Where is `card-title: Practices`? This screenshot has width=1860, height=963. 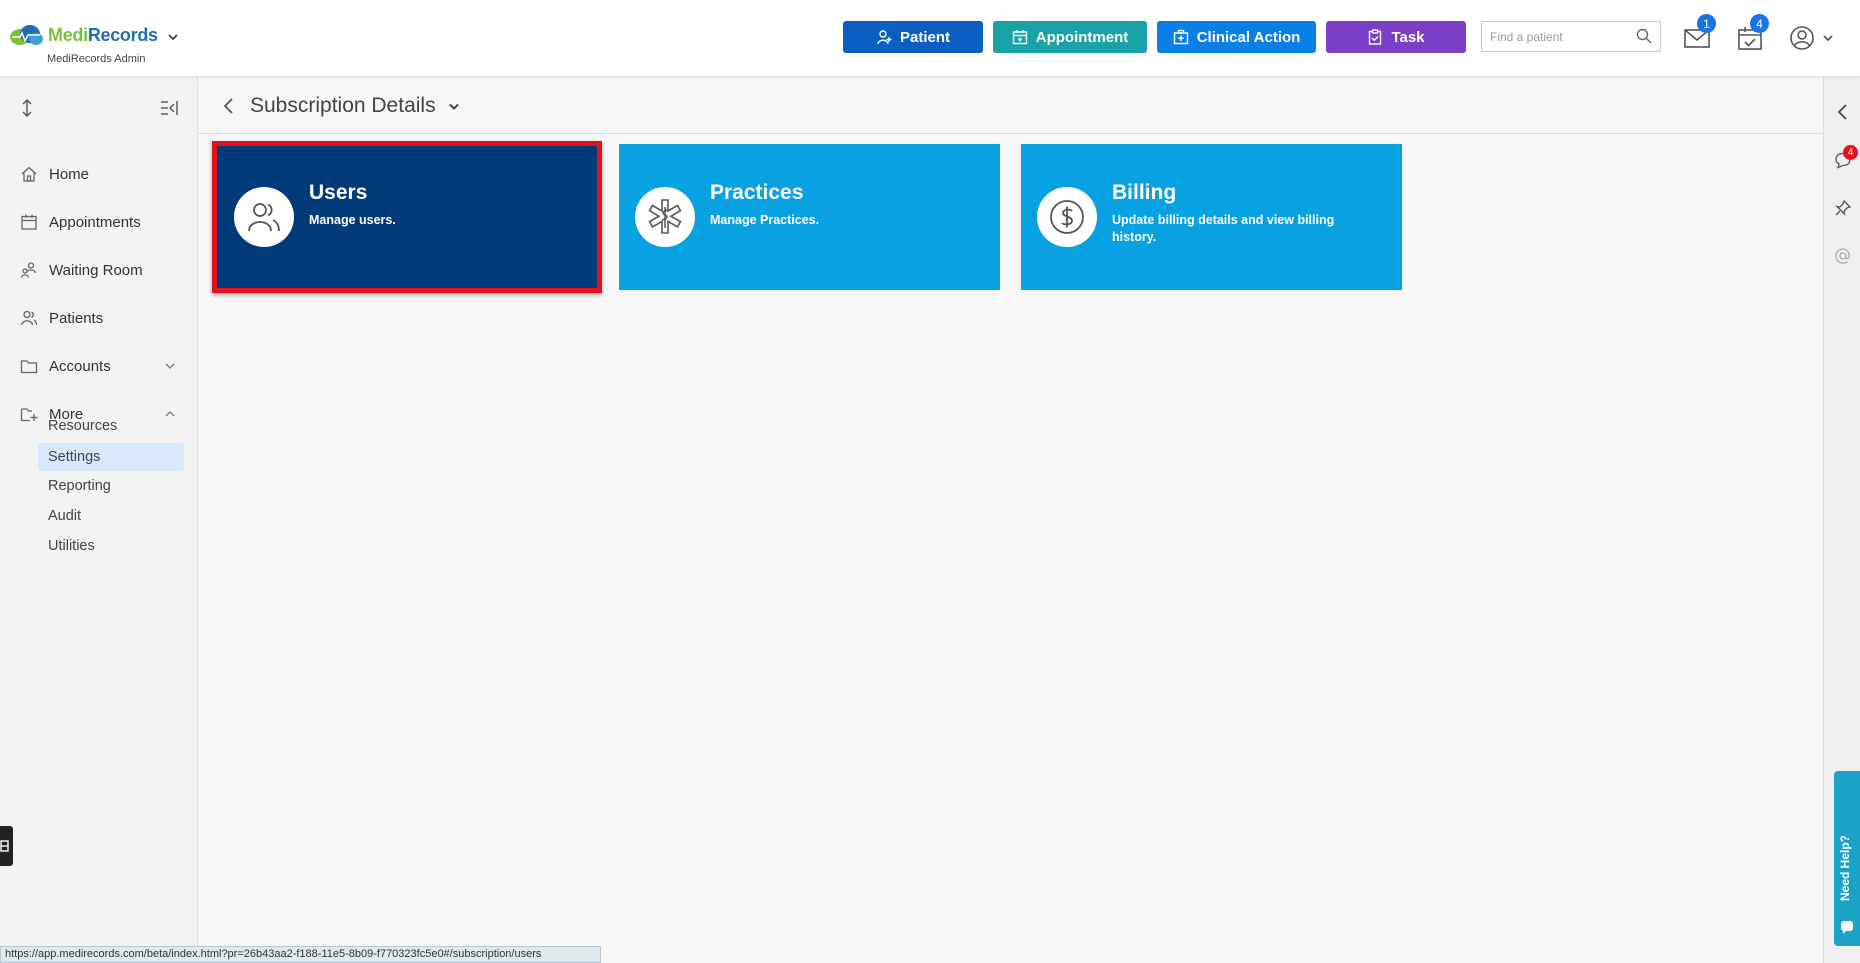
card-title: Practices is located at coordinates (756, 193).